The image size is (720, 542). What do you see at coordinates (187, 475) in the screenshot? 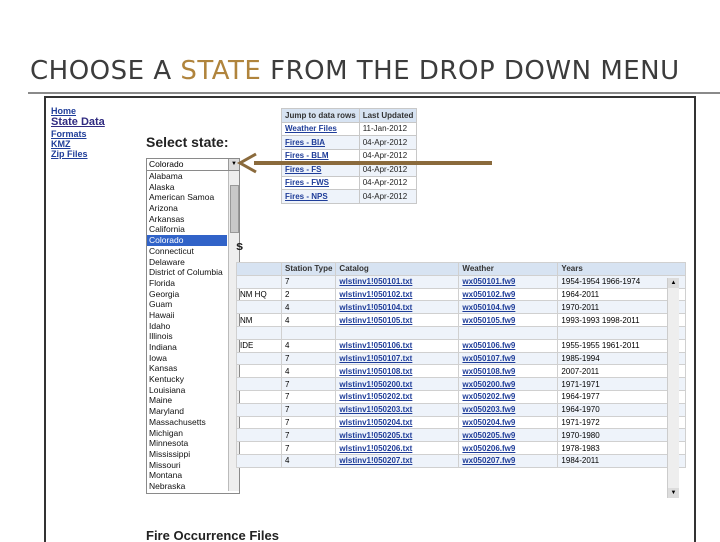
I see `state-option: Montana` at bounding box center [187, 475].